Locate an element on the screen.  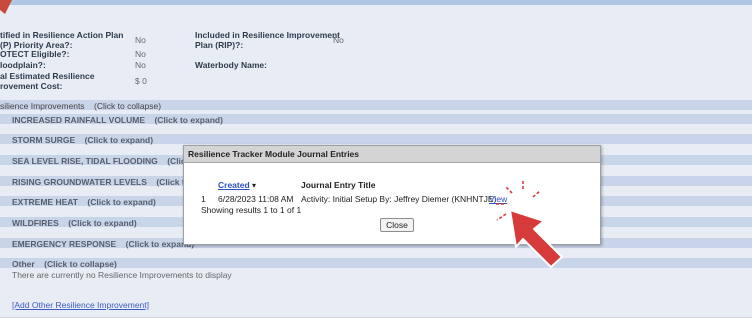
protect-eligible-value: No is located at coordinates (140, 54).